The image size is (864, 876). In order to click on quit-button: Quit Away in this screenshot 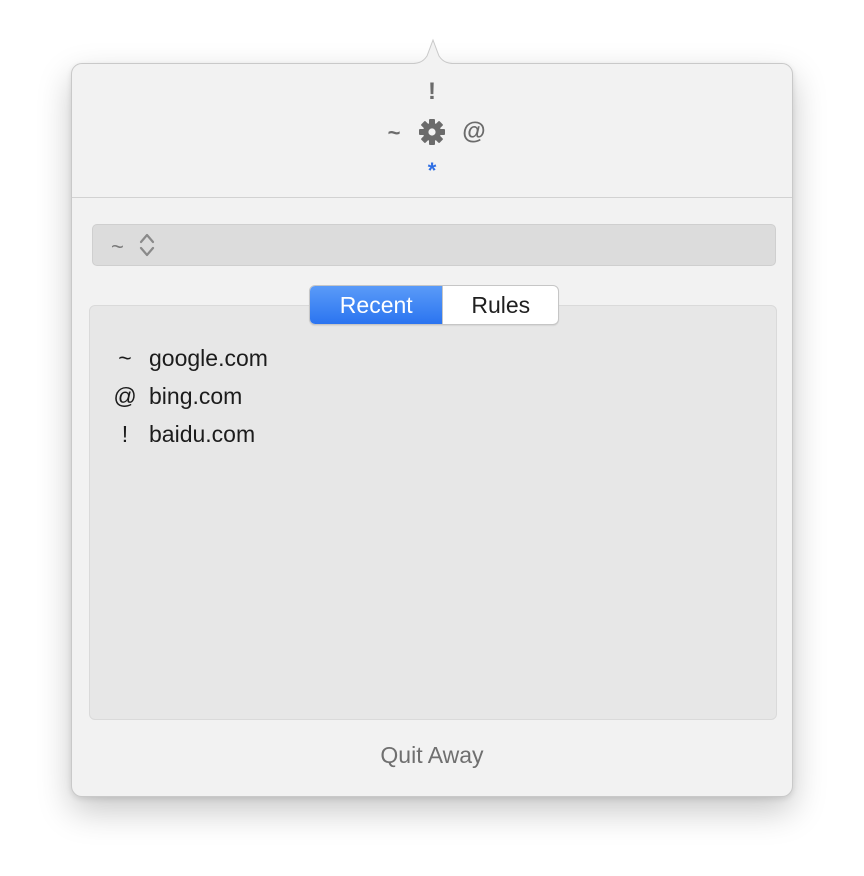, I will do `click(432, 755)`.